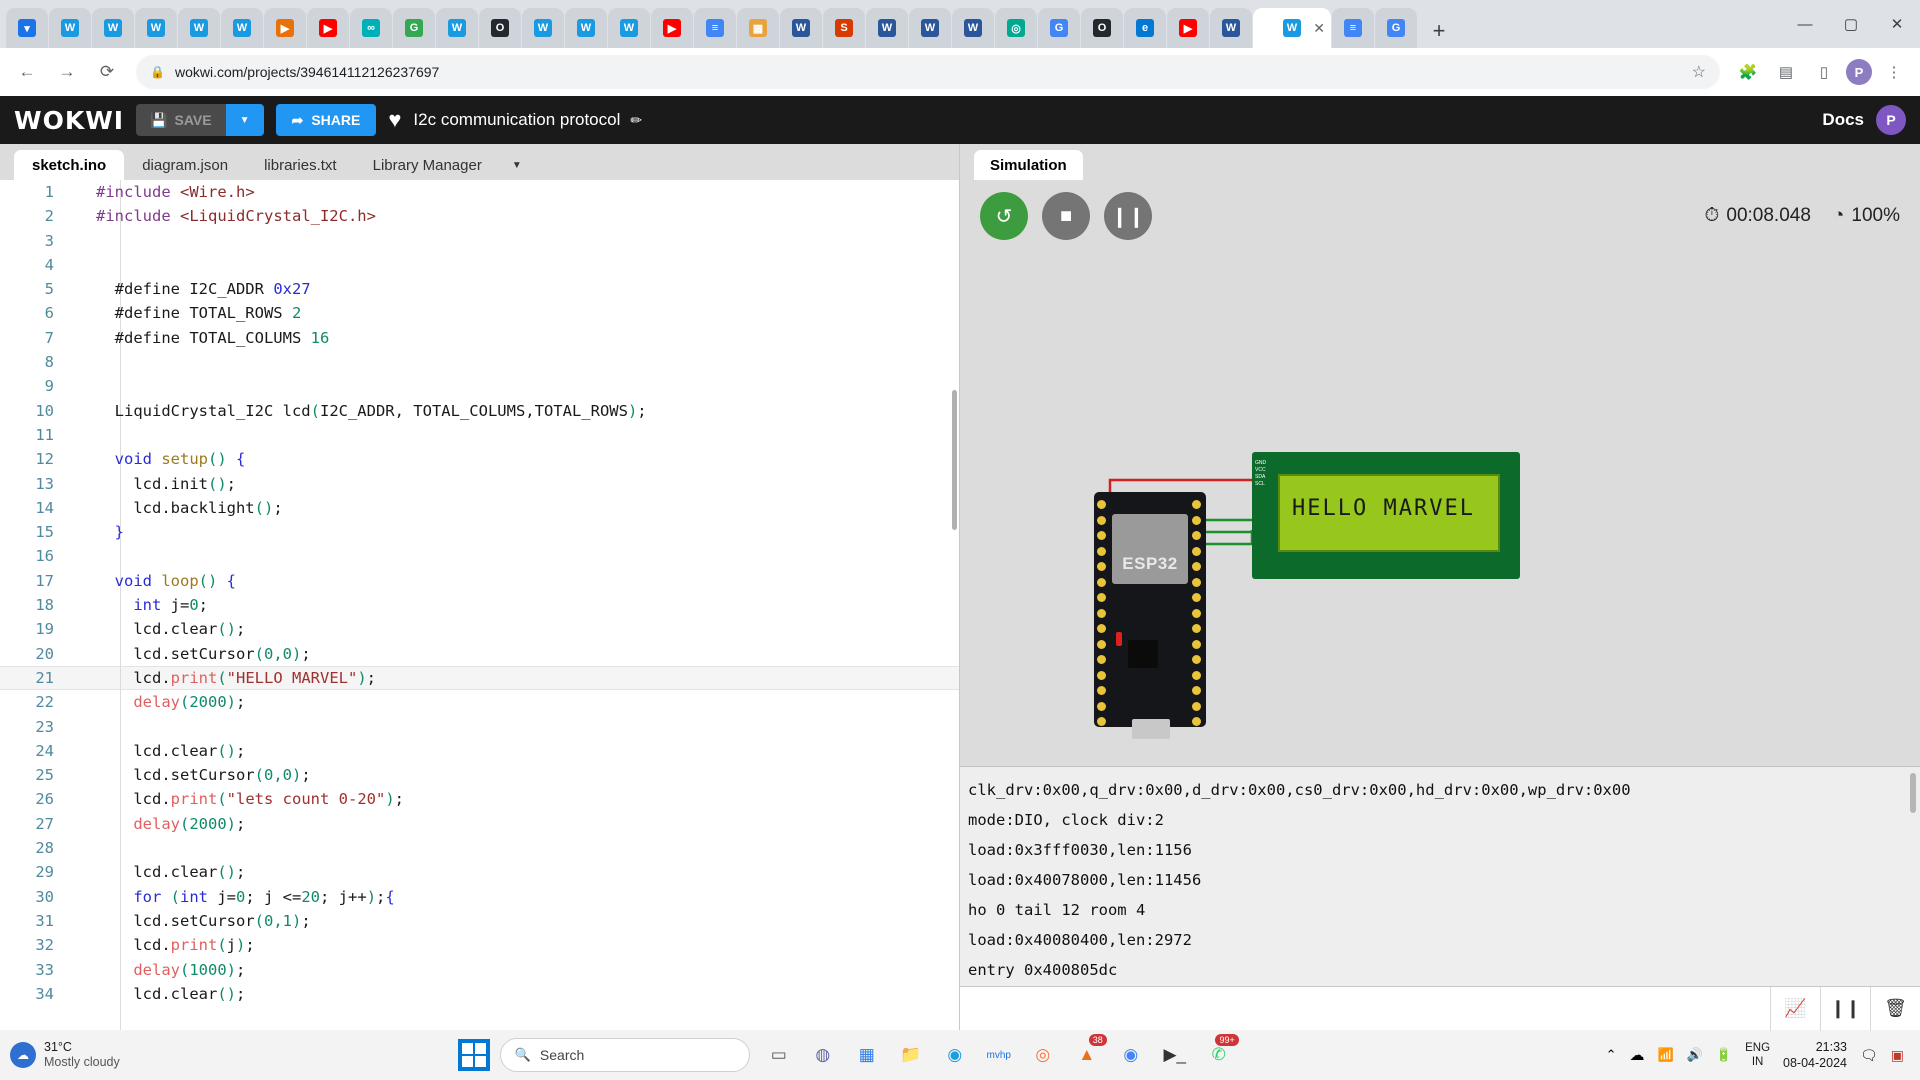 This screenshot has width=1920, height=1080. What do you see at coordinates (1897, 24) in the screenshot?
I see `close-window-button: ✕` at bounding box center [1897, 24].